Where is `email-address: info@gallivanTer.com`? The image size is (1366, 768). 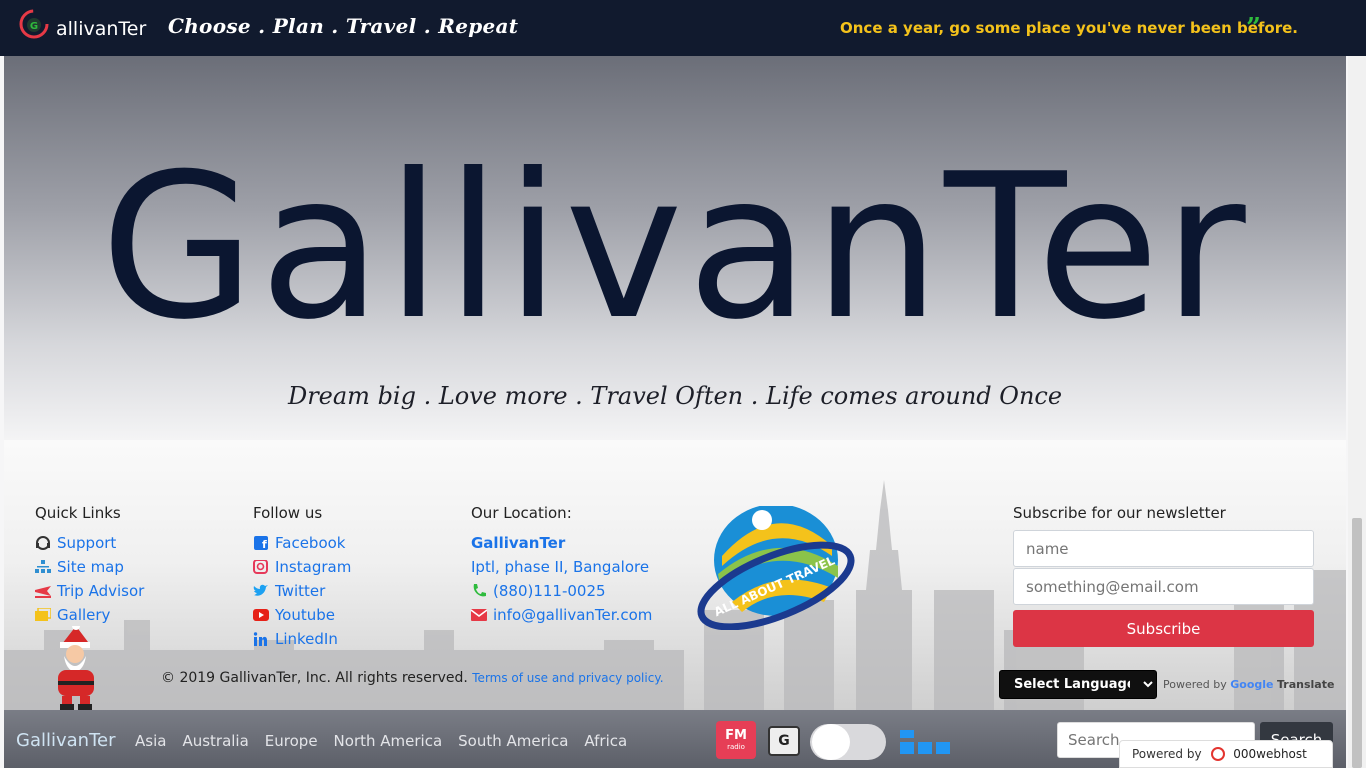 email-address: info@gallivanTer.com is located at coordinates (572, 615).